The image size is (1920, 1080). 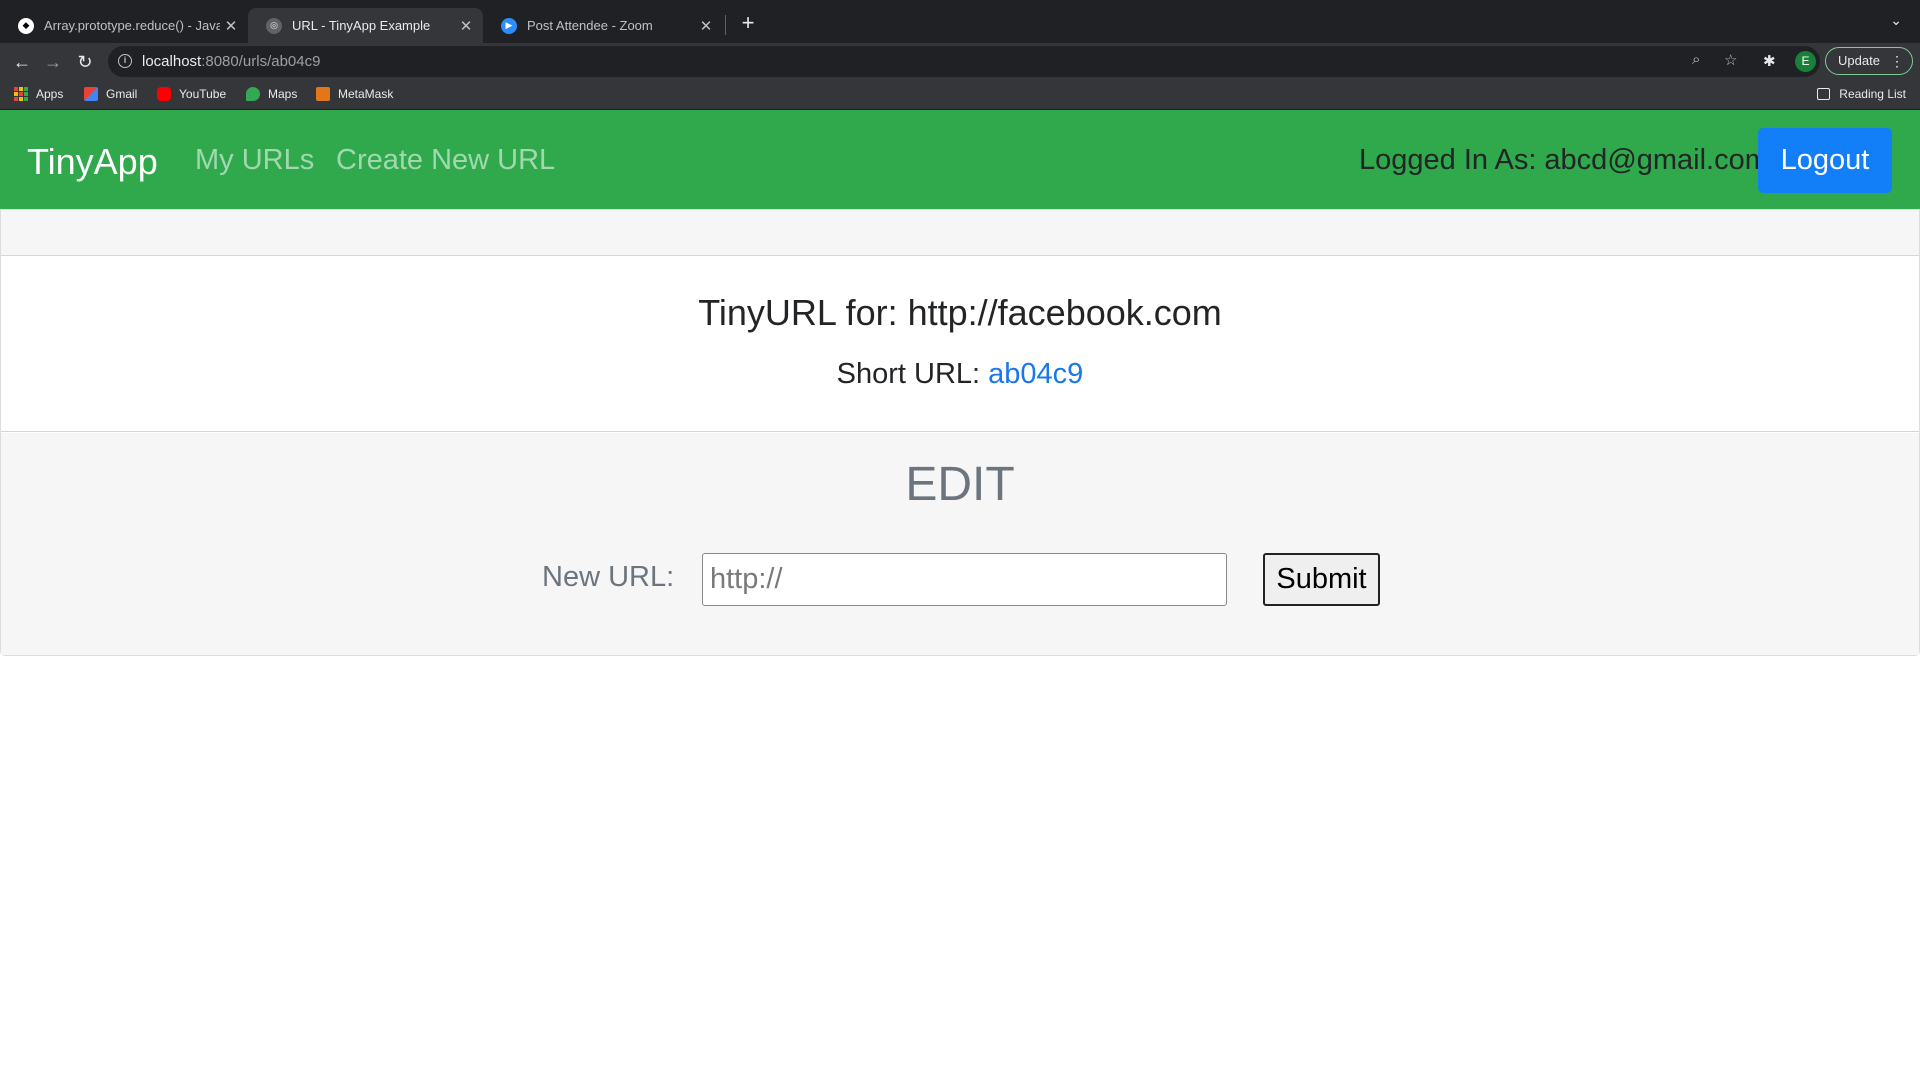 What do you see at coordinates (960, 233) in the screenshot?
I see `card-header` at bounding box center [960, 233].